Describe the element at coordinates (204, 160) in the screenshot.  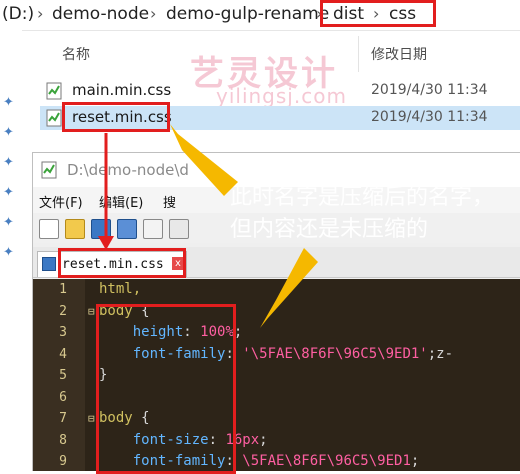
I see `yellow-arrow-upper` at that location.